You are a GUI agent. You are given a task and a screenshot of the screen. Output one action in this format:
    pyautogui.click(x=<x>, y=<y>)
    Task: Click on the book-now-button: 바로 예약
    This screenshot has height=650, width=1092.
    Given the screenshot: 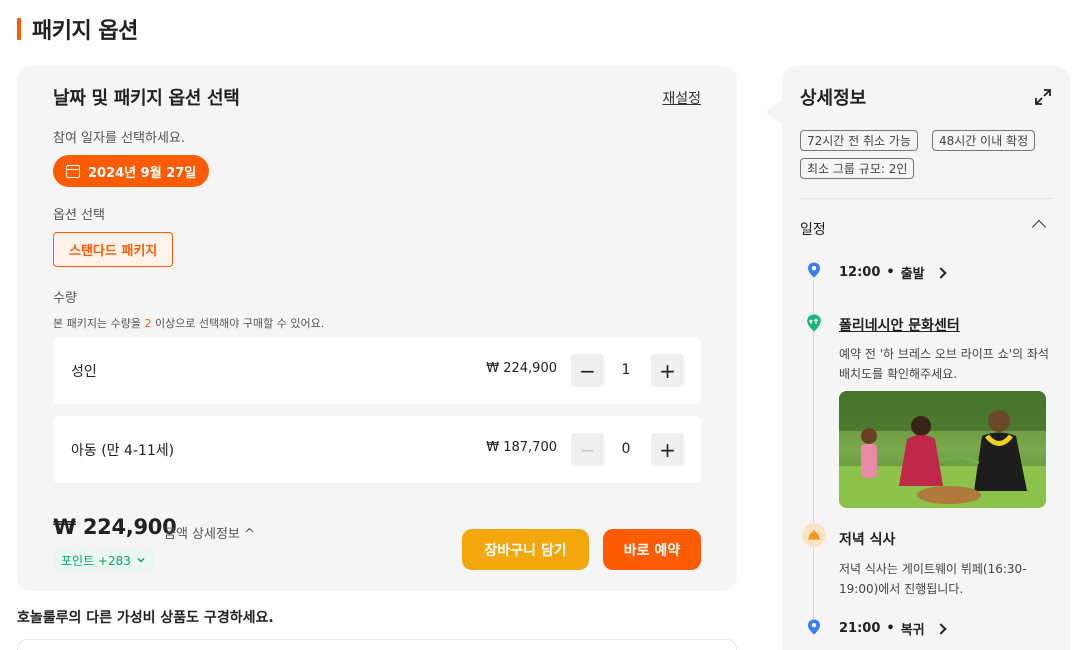 What is the action you would take?
    pyautogui.click(x=652, y=549)
    